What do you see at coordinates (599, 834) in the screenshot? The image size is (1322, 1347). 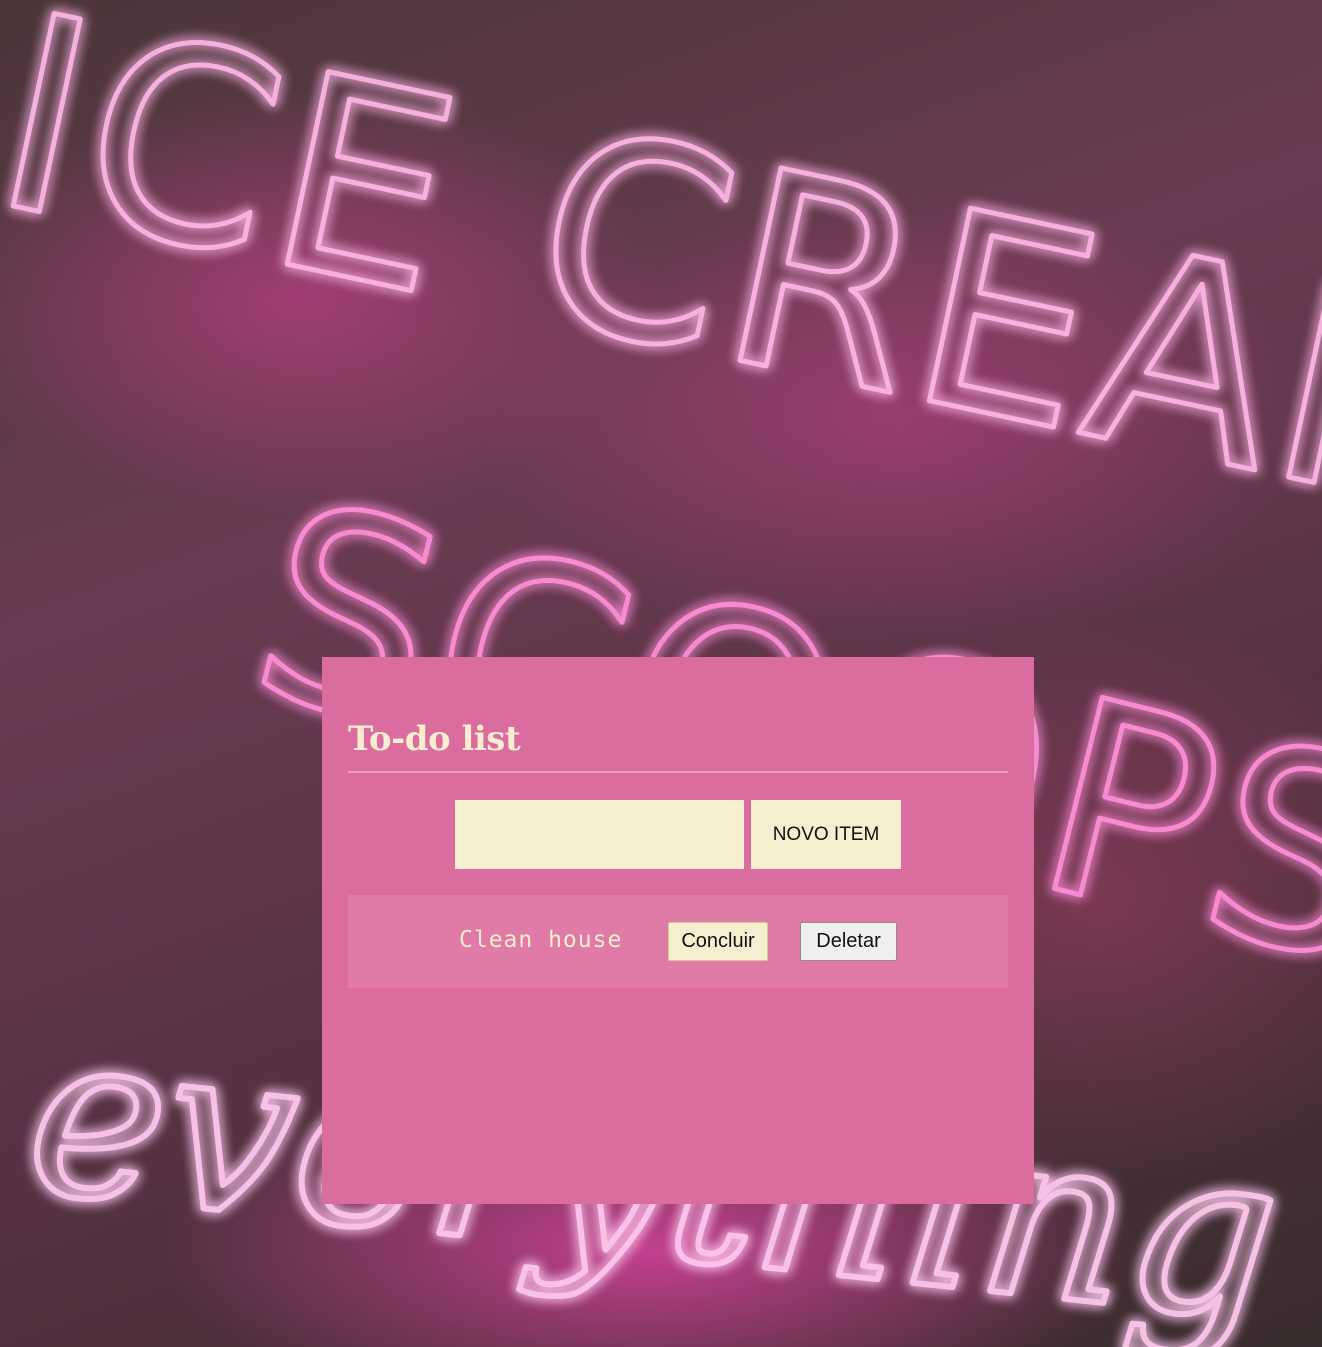 I see `new-item-input` at bounding box center [599, 834].